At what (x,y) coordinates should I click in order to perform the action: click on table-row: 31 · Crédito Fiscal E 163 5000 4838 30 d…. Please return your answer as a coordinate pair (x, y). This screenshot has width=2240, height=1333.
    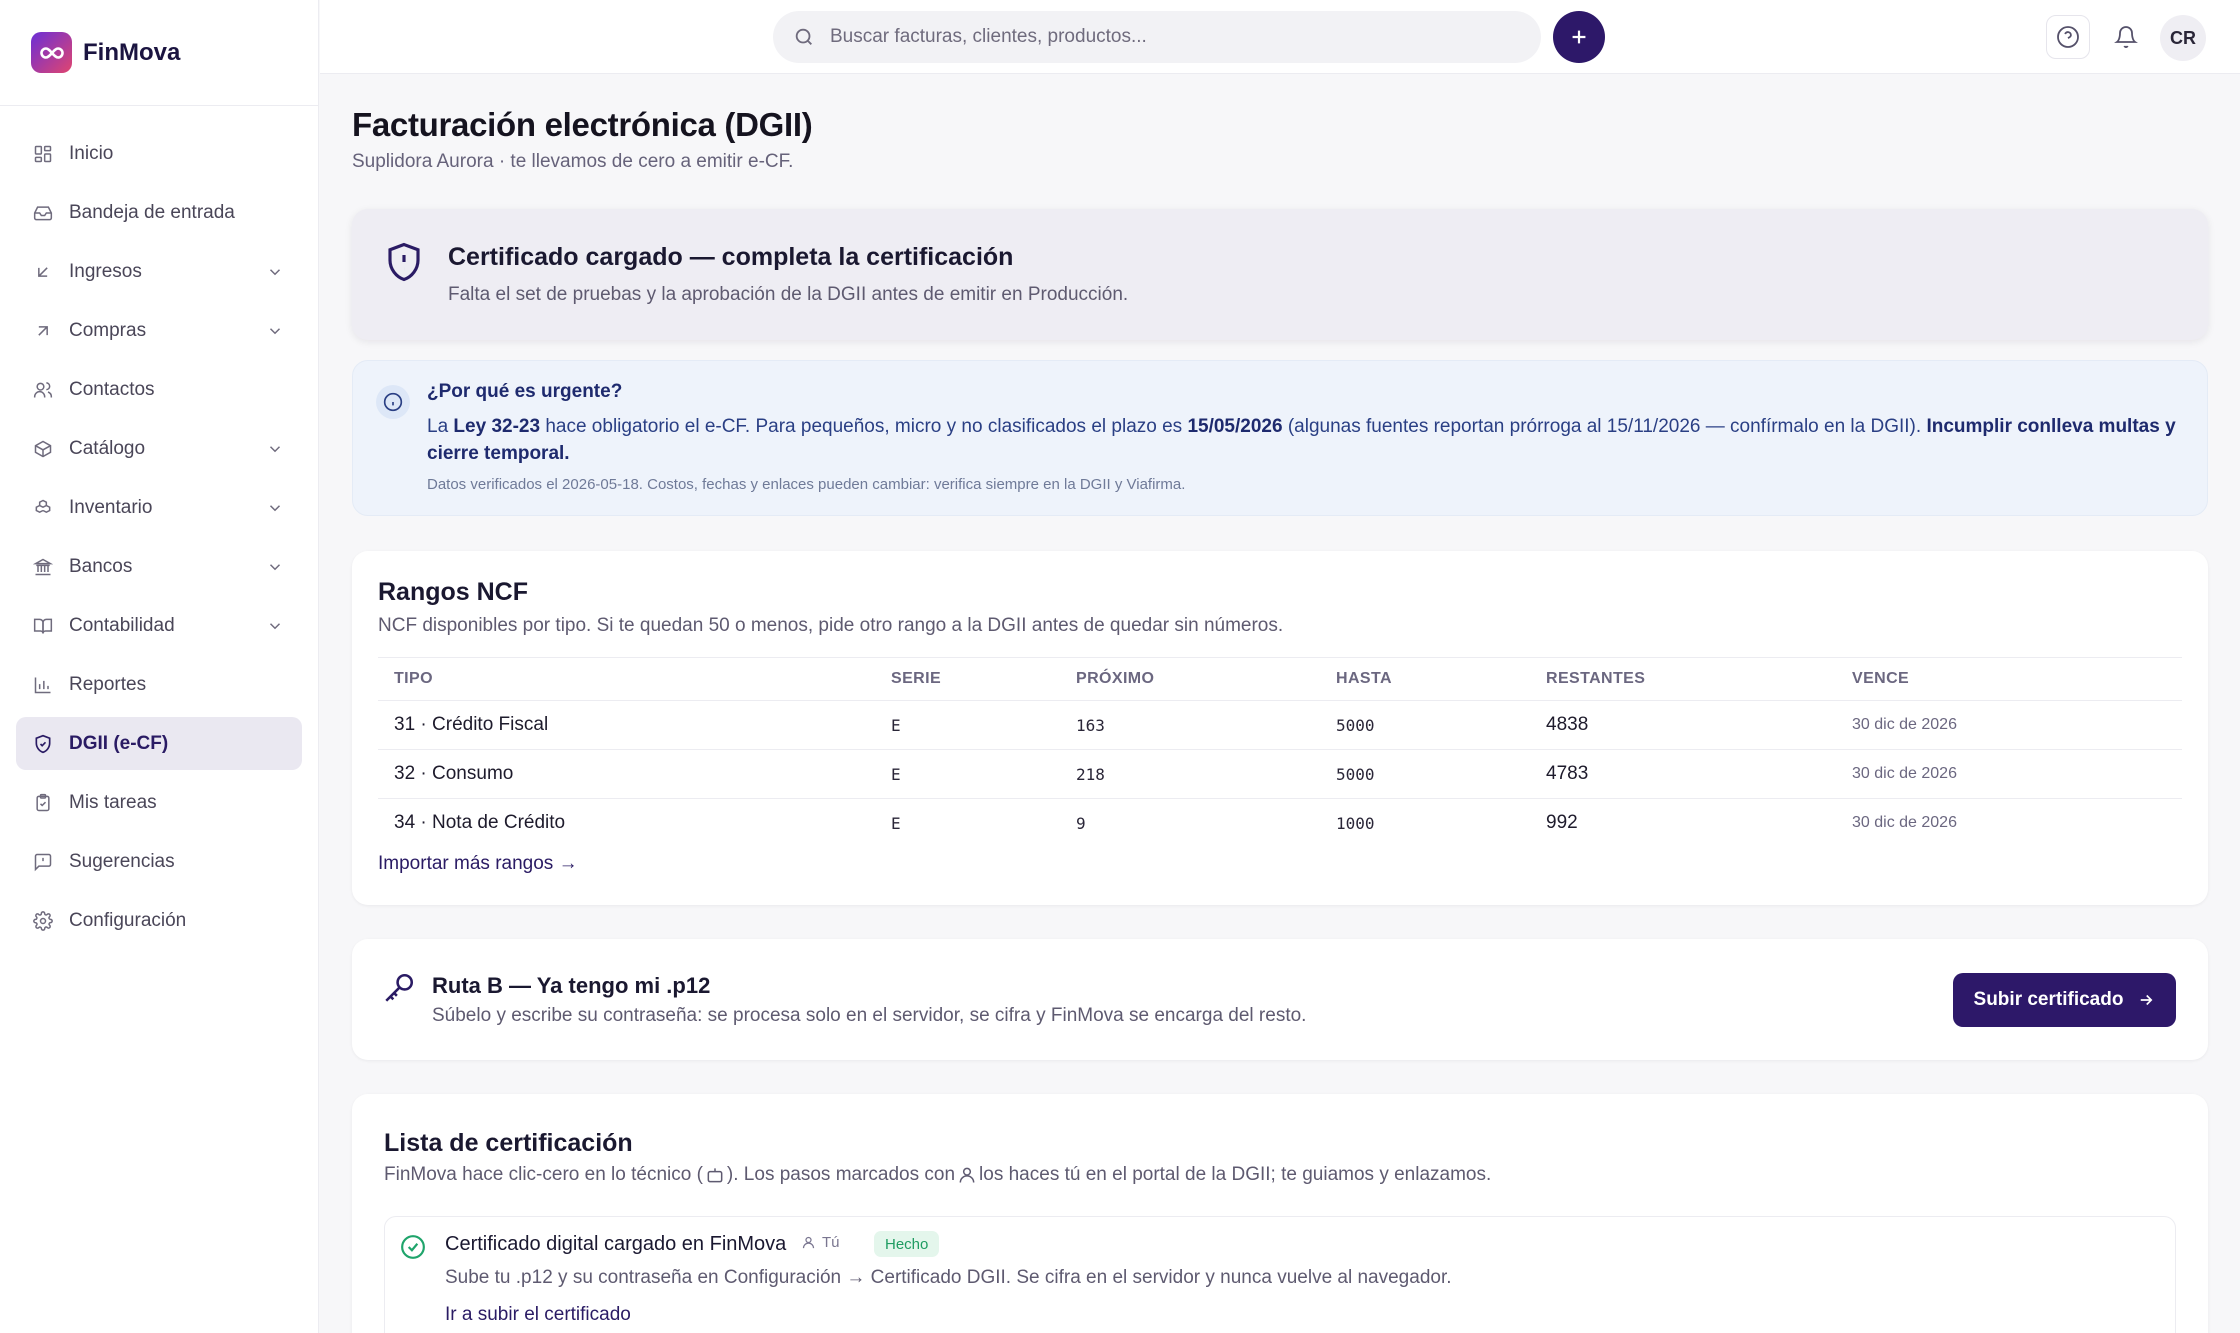
    Looking at the image, I should click on (1280, 725).